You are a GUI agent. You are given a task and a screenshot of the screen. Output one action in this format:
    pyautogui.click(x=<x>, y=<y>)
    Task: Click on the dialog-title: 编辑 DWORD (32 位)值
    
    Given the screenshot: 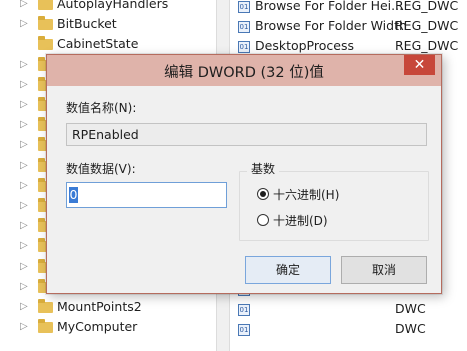 What is the action you would take?
    pyautogui.click(x=244, y=73)
    